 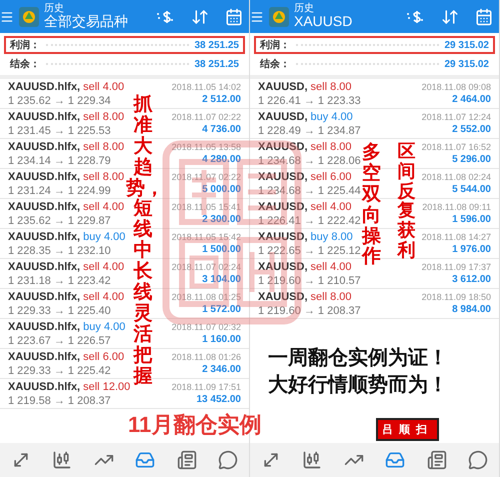 I want to click on summary-value: 29 315.02, so click(x=466, y=45).